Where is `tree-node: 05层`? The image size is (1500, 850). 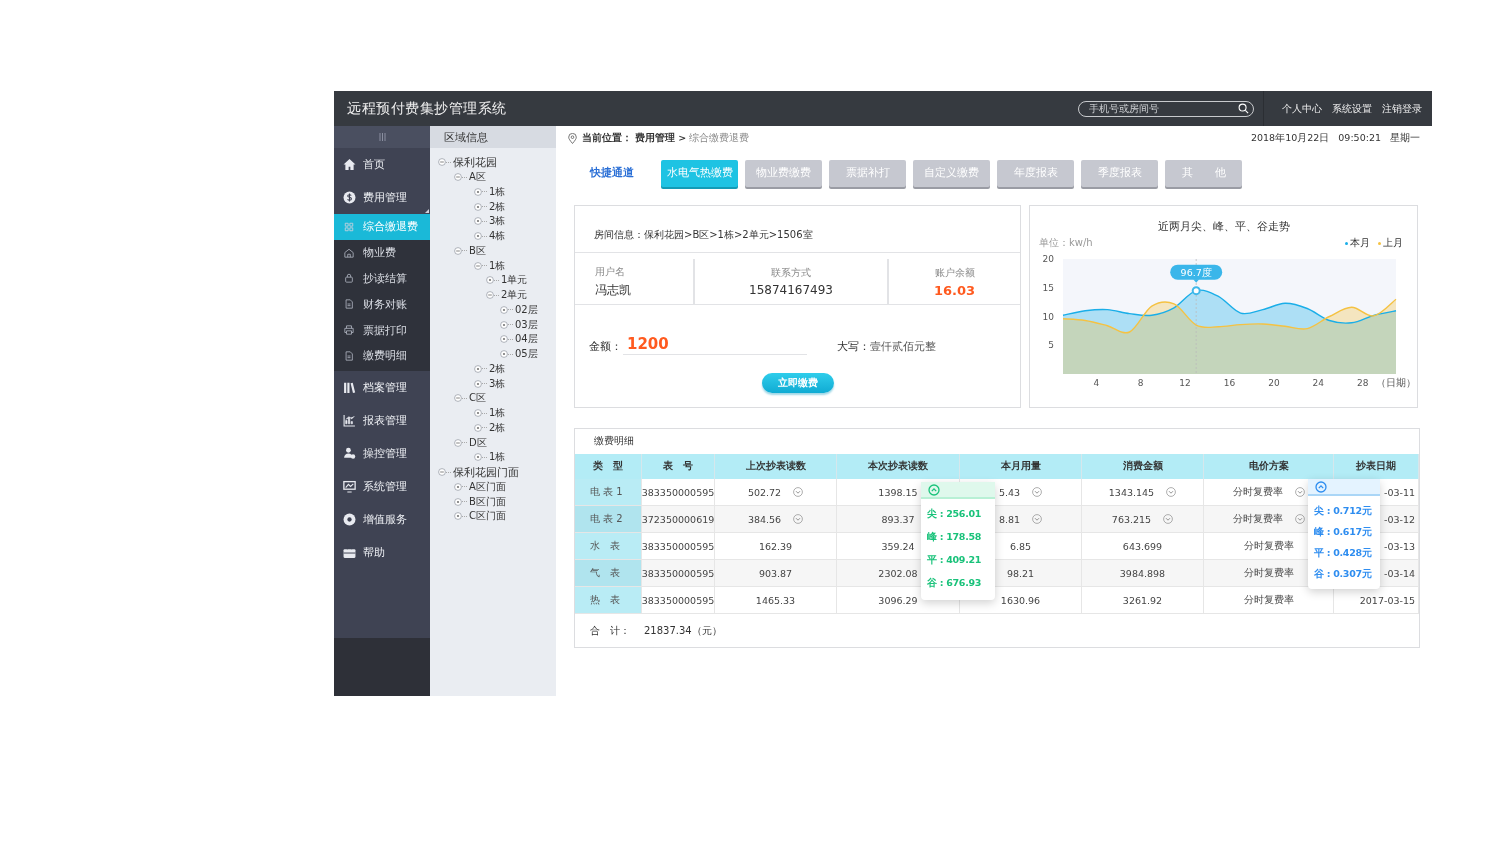
tree-node: 05层 is located at coordinates (526, 354).